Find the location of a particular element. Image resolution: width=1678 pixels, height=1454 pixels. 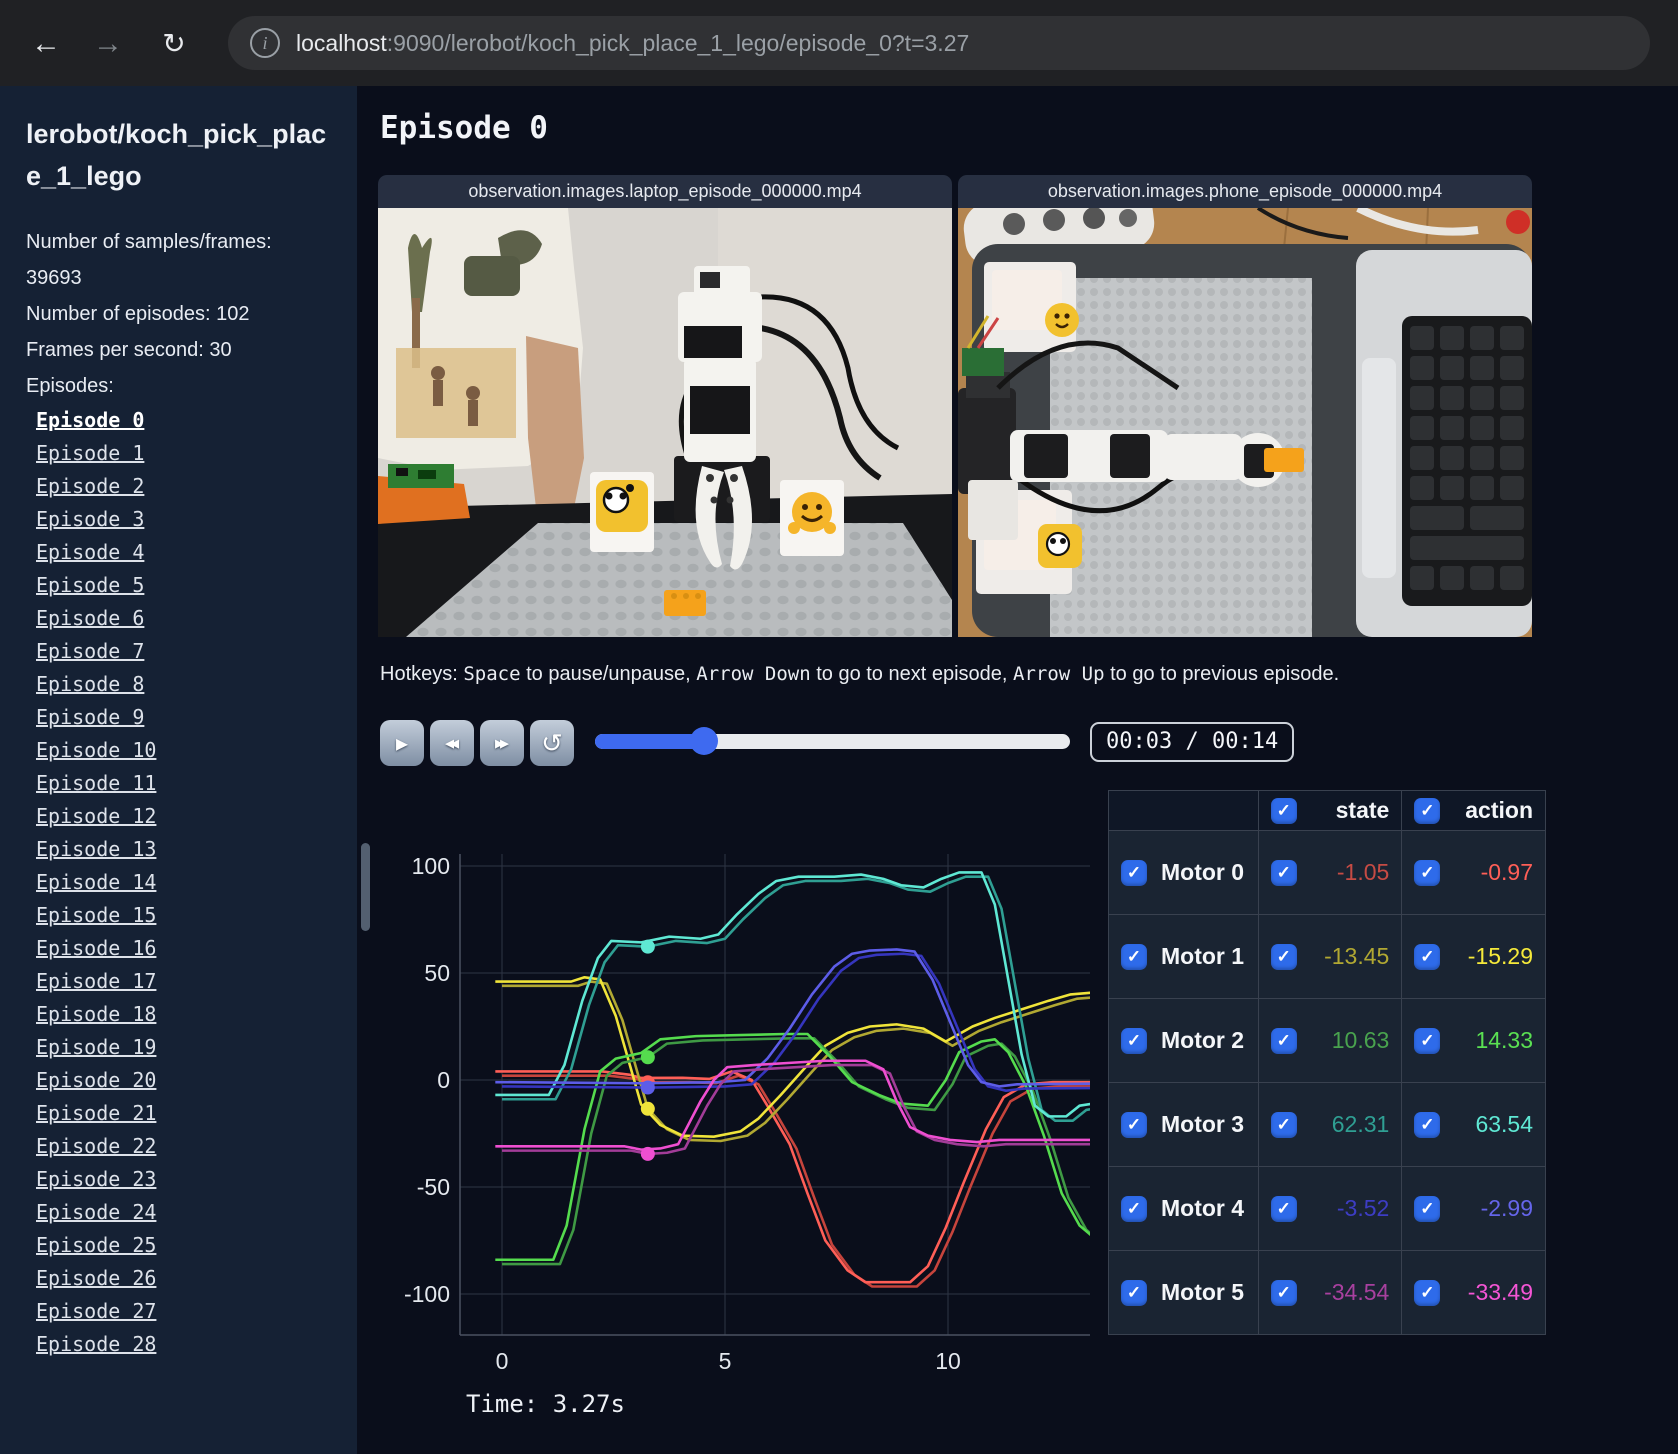

motor-state-value: -34.54 is located at coordinates (1357, 1292).